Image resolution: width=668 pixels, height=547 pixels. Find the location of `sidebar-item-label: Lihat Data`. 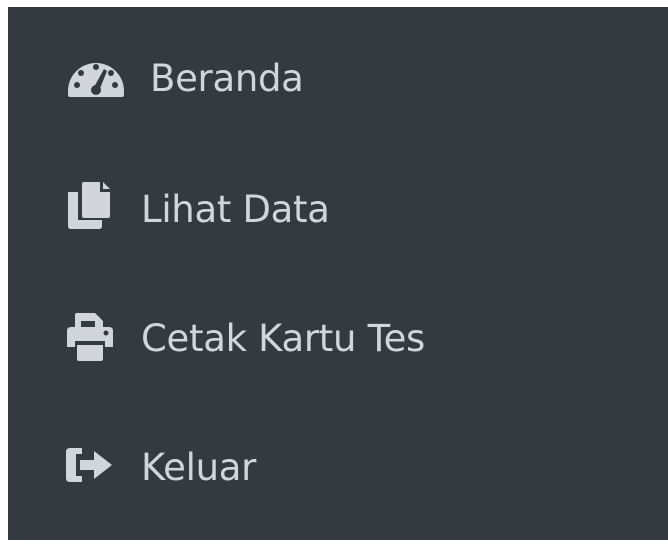

sidebar-item-label: Lihat Data is located at coordinates (235, 209).